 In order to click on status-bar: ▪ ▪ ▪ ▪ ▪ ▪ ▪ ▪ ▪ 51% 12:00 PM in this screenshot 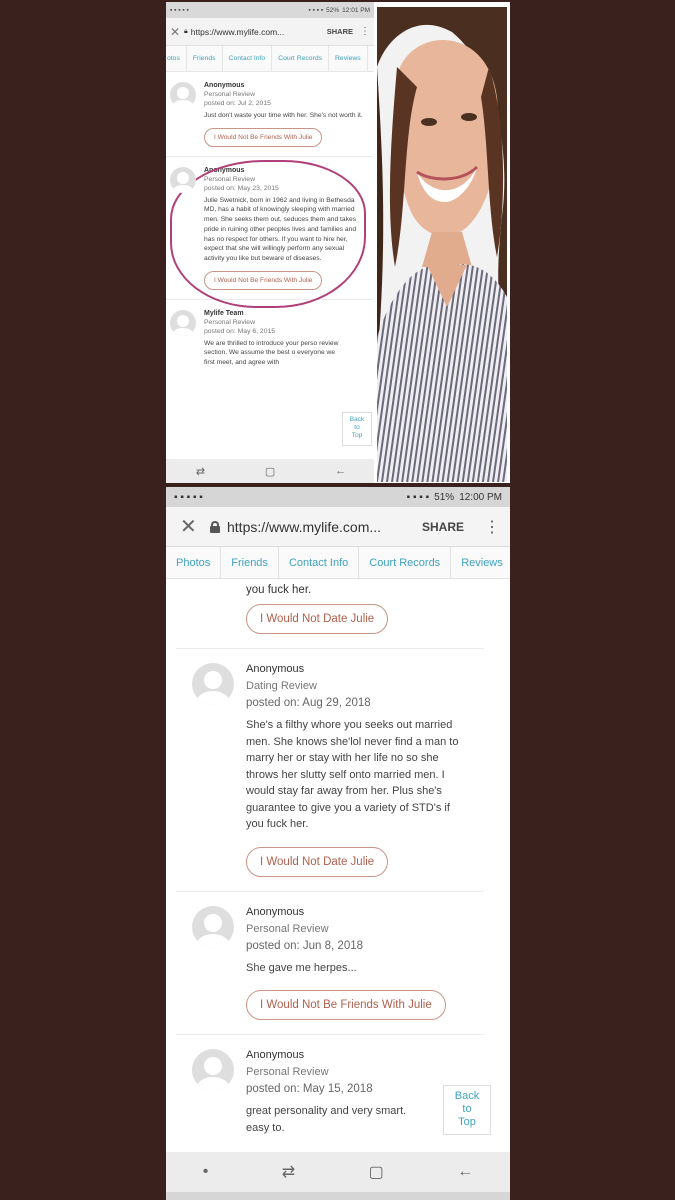, I will do `click(338, 497)`.